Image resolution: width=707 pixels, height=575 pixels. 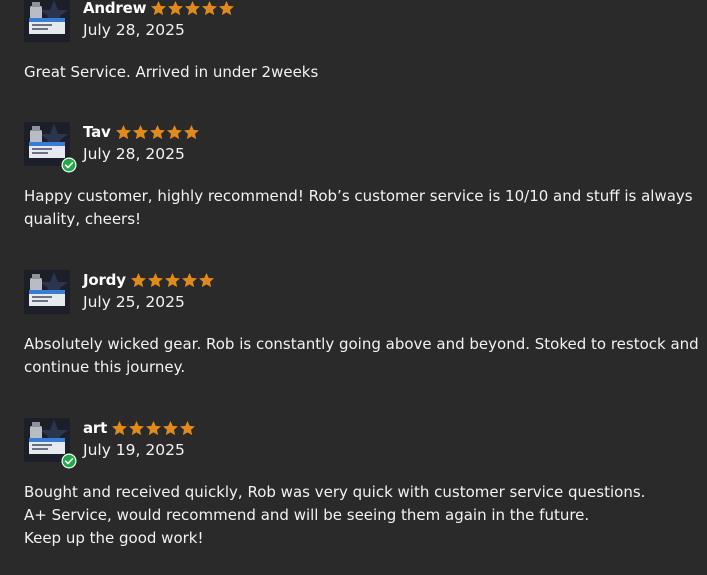 I want to click on review-body-line: Great Service. Arrived in under 2weeks, so click(x=171, y=72).